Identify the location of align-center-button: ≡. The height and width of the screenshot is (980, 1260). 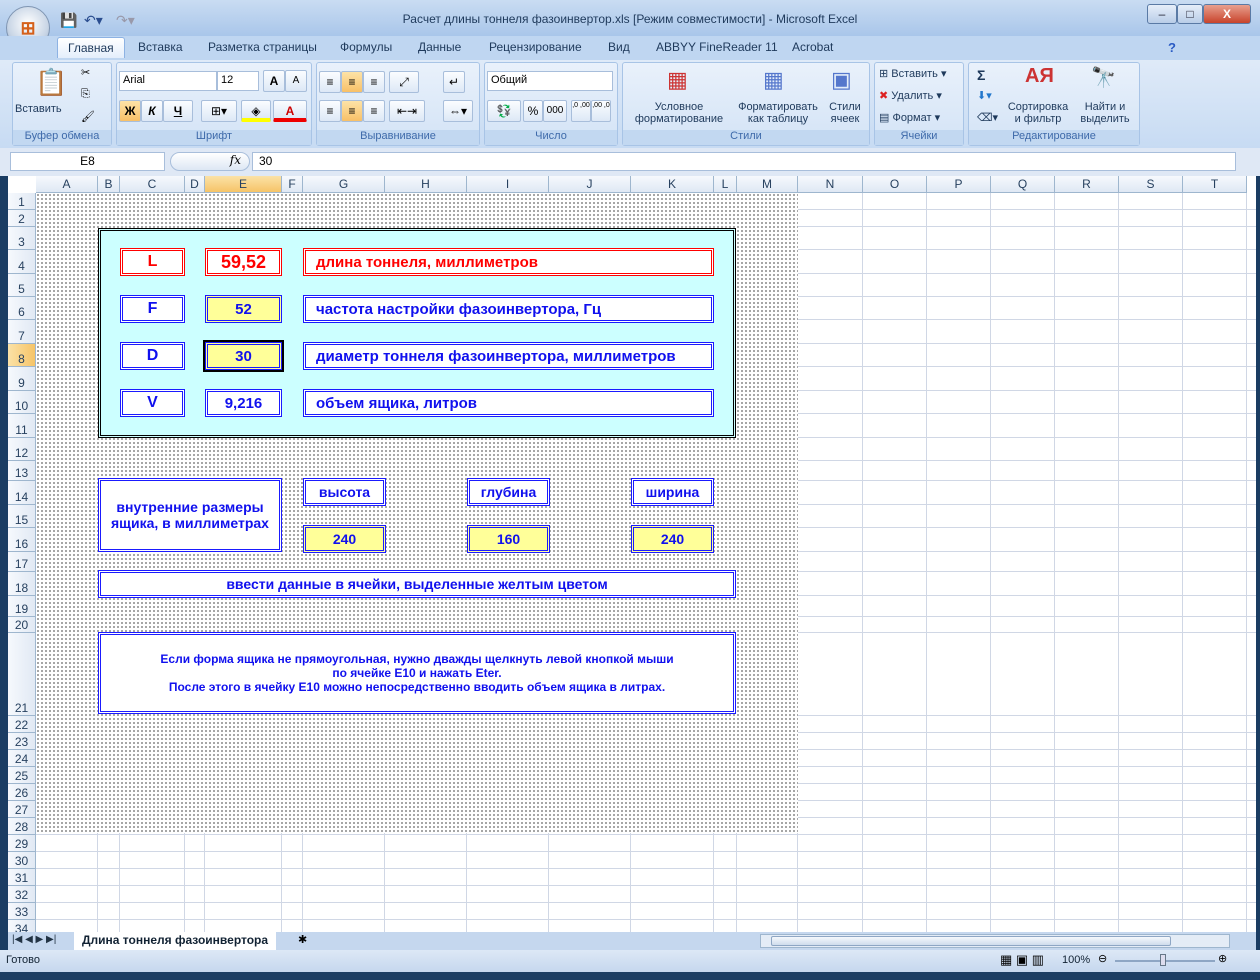
(352, 111).